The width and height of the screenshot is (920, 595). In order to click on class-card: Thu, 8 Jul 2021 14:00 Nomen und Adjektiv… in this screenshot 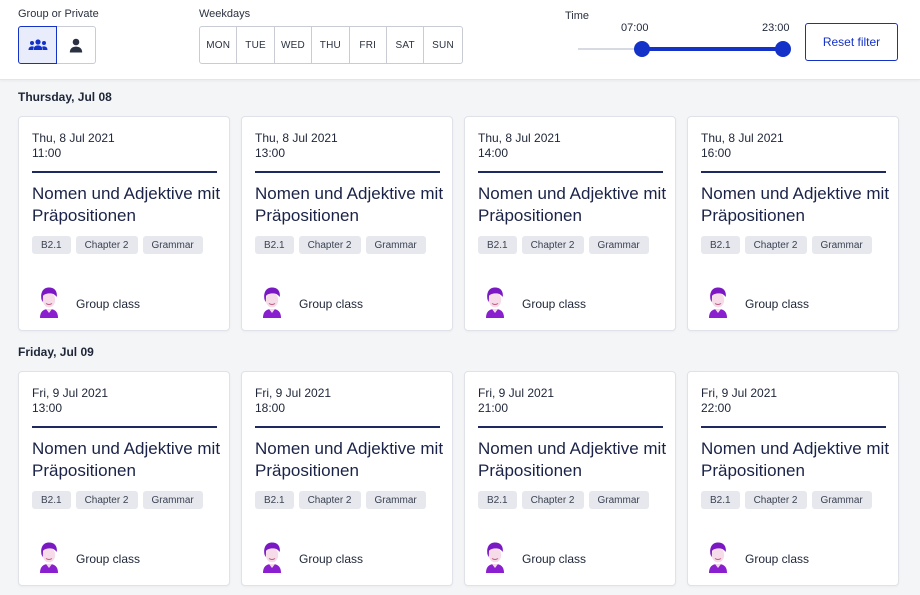, I will do `click(570, 223)`.